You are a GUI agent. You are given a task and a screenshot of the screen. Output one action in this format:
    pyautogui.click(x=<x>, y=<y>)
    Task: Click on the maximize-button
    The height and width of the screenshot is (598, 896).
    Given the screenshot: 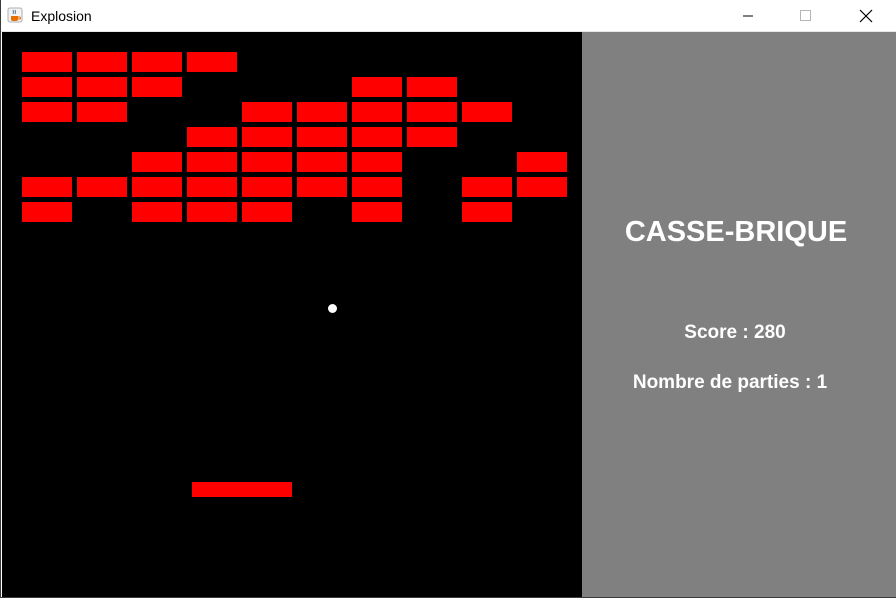 What is the action you would take?
    pyautogui.click(x=806, y=16)
    